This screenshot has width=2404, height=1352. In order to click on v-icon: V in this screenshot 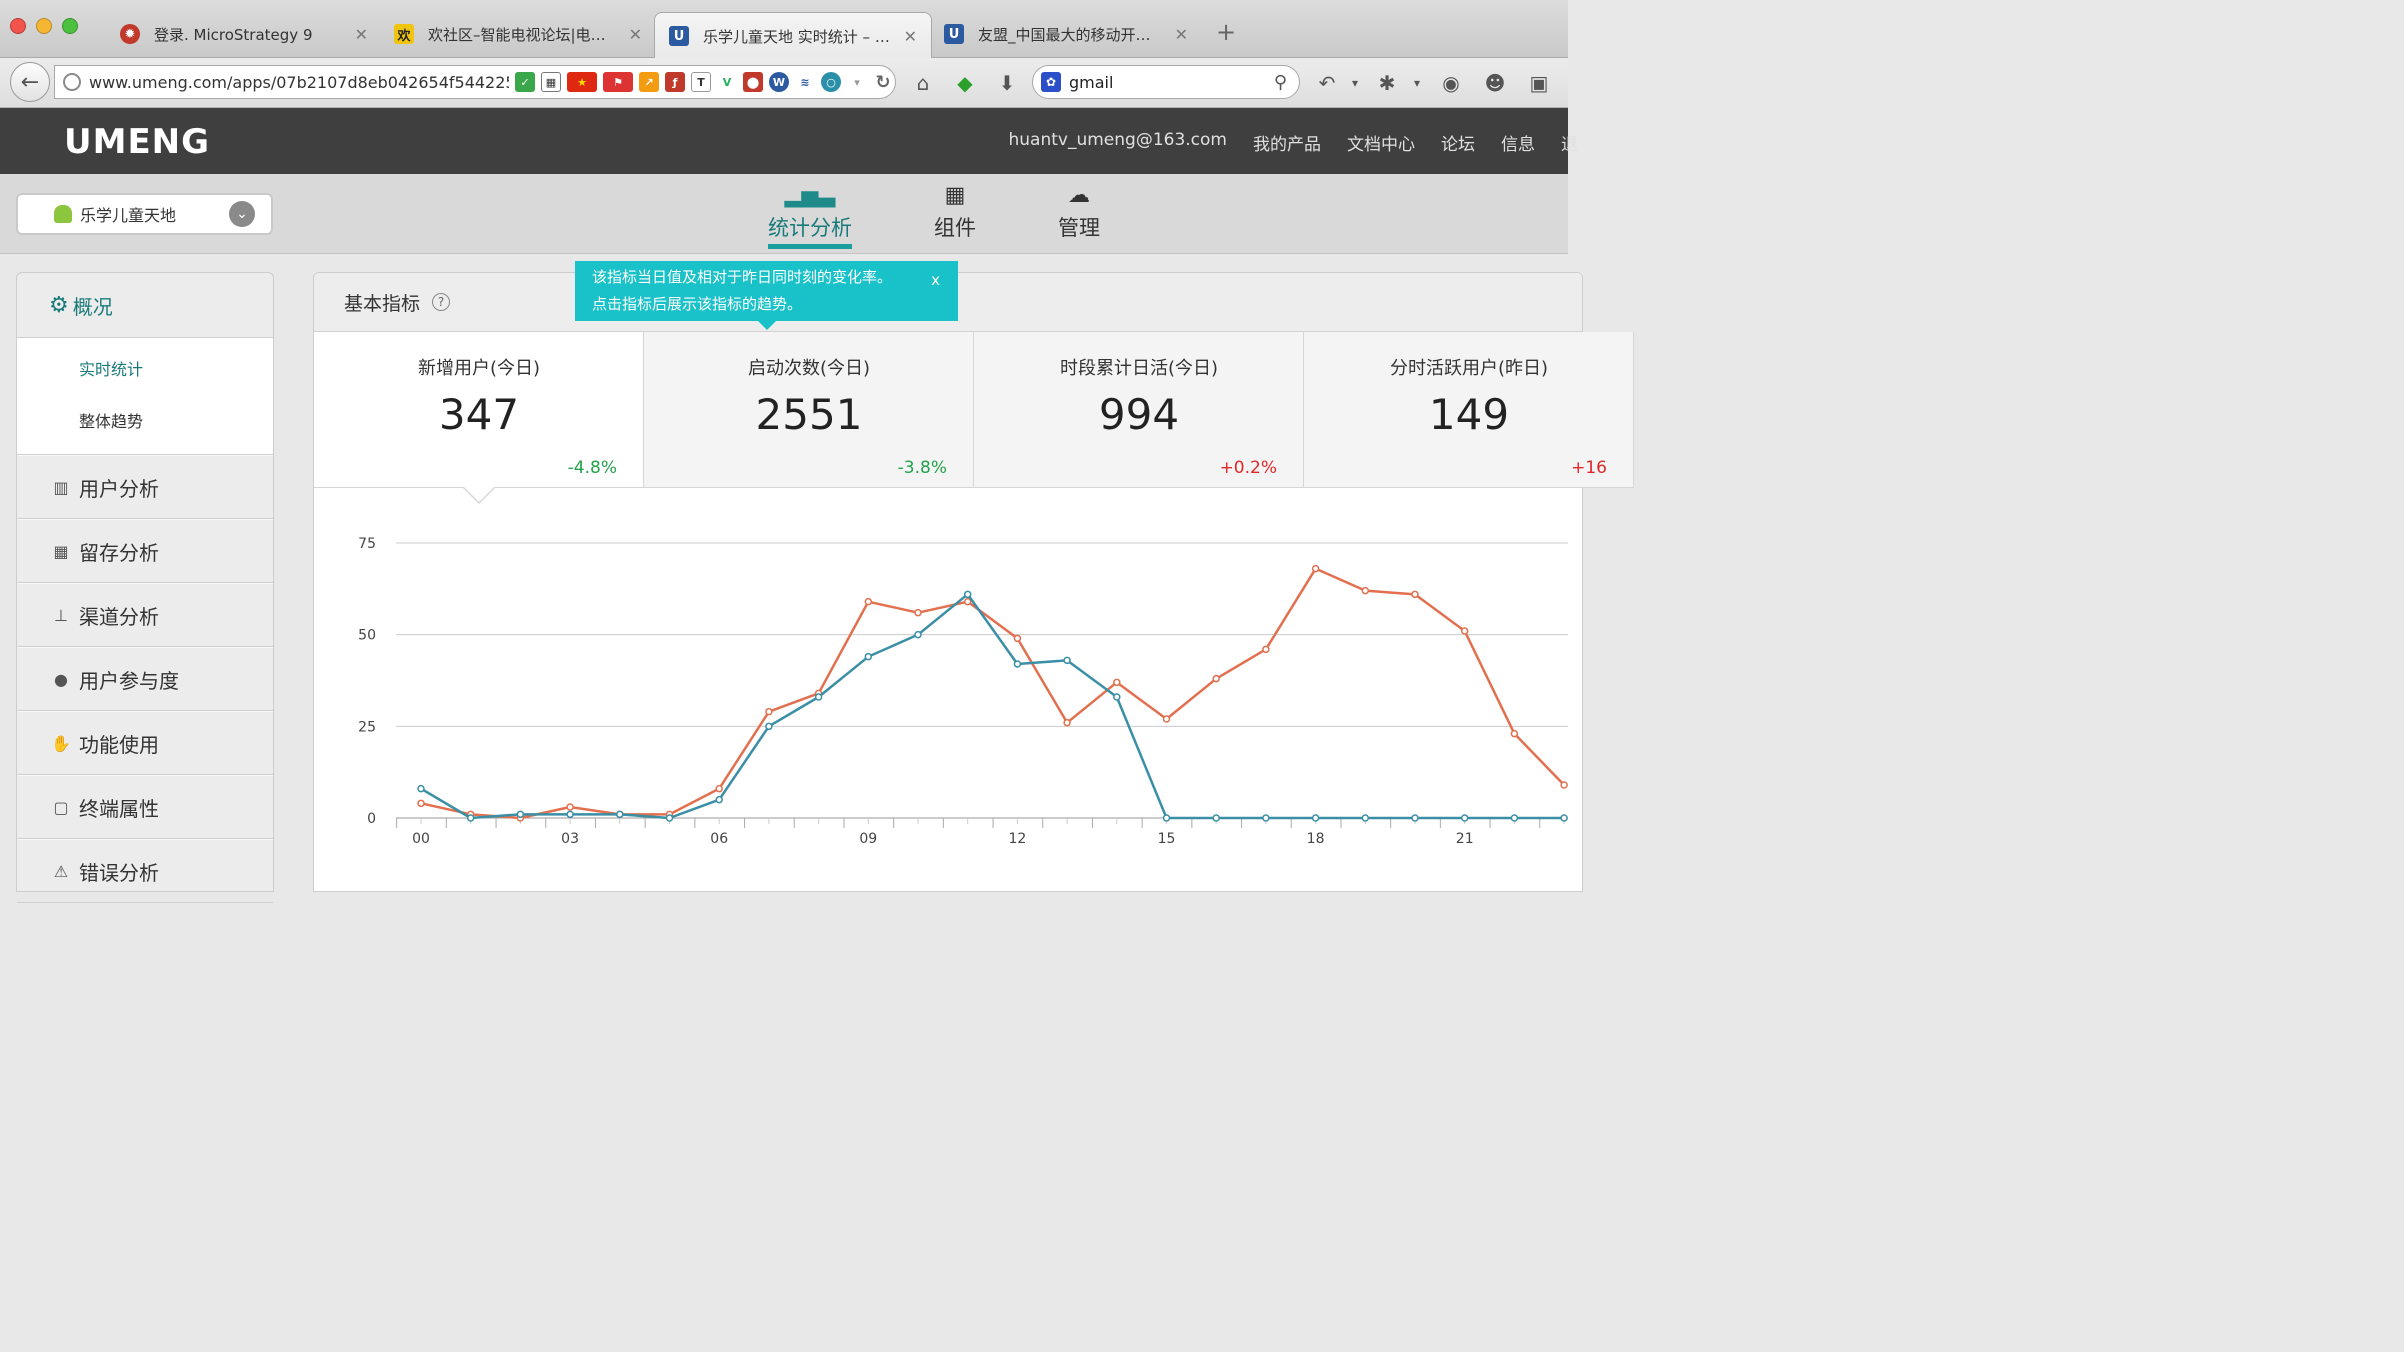, I will do `click(727, 82)`.